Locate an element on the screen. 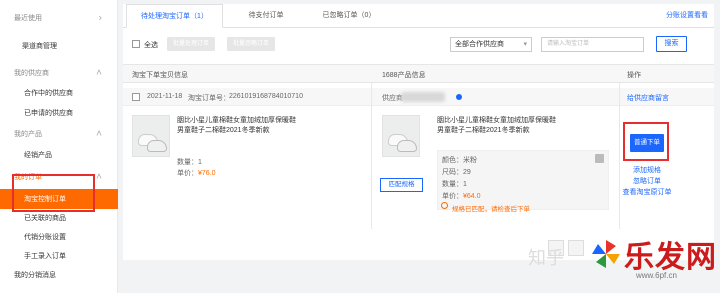 This screenshot has height=293, width=720. spec-label: 单价： is located at coordinates (452, 196).